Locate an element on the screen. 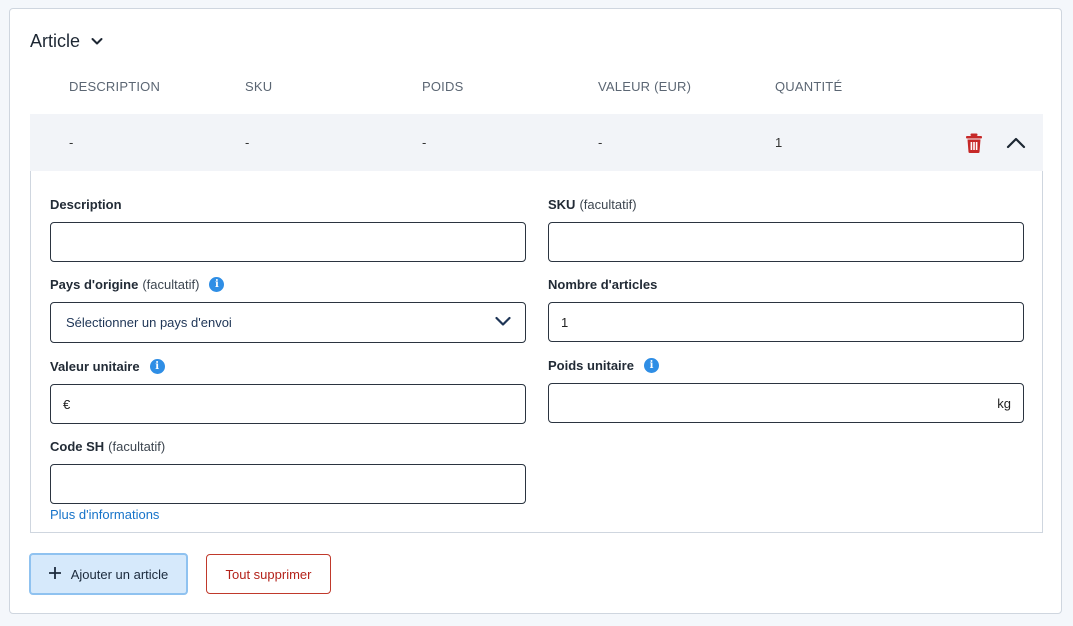 This screenshot has width=1073, height=626. hs-code-input is located at coordinates (288, 484).